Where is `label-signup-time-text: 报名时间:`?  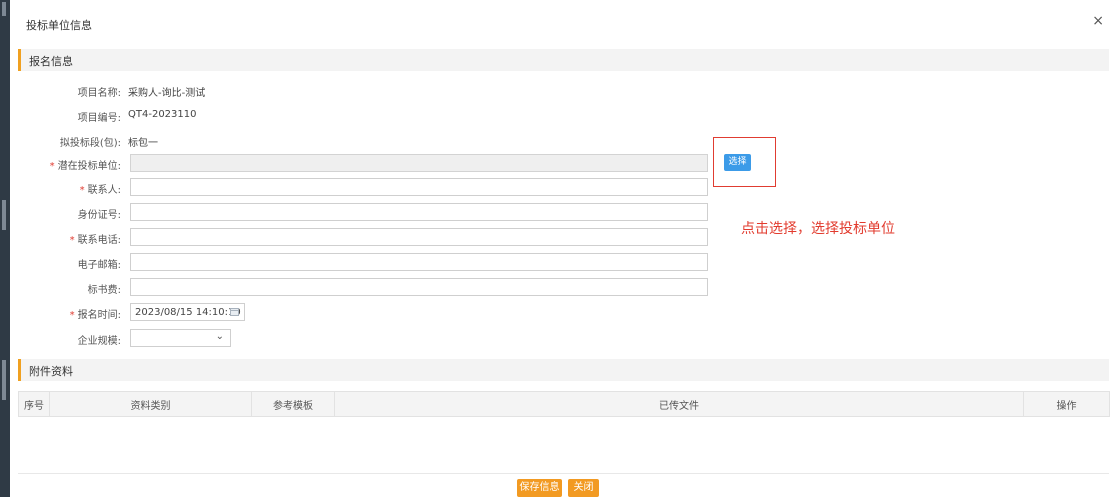 label-signup-time-text: 报名时间: is located at coordinates (99, 315).